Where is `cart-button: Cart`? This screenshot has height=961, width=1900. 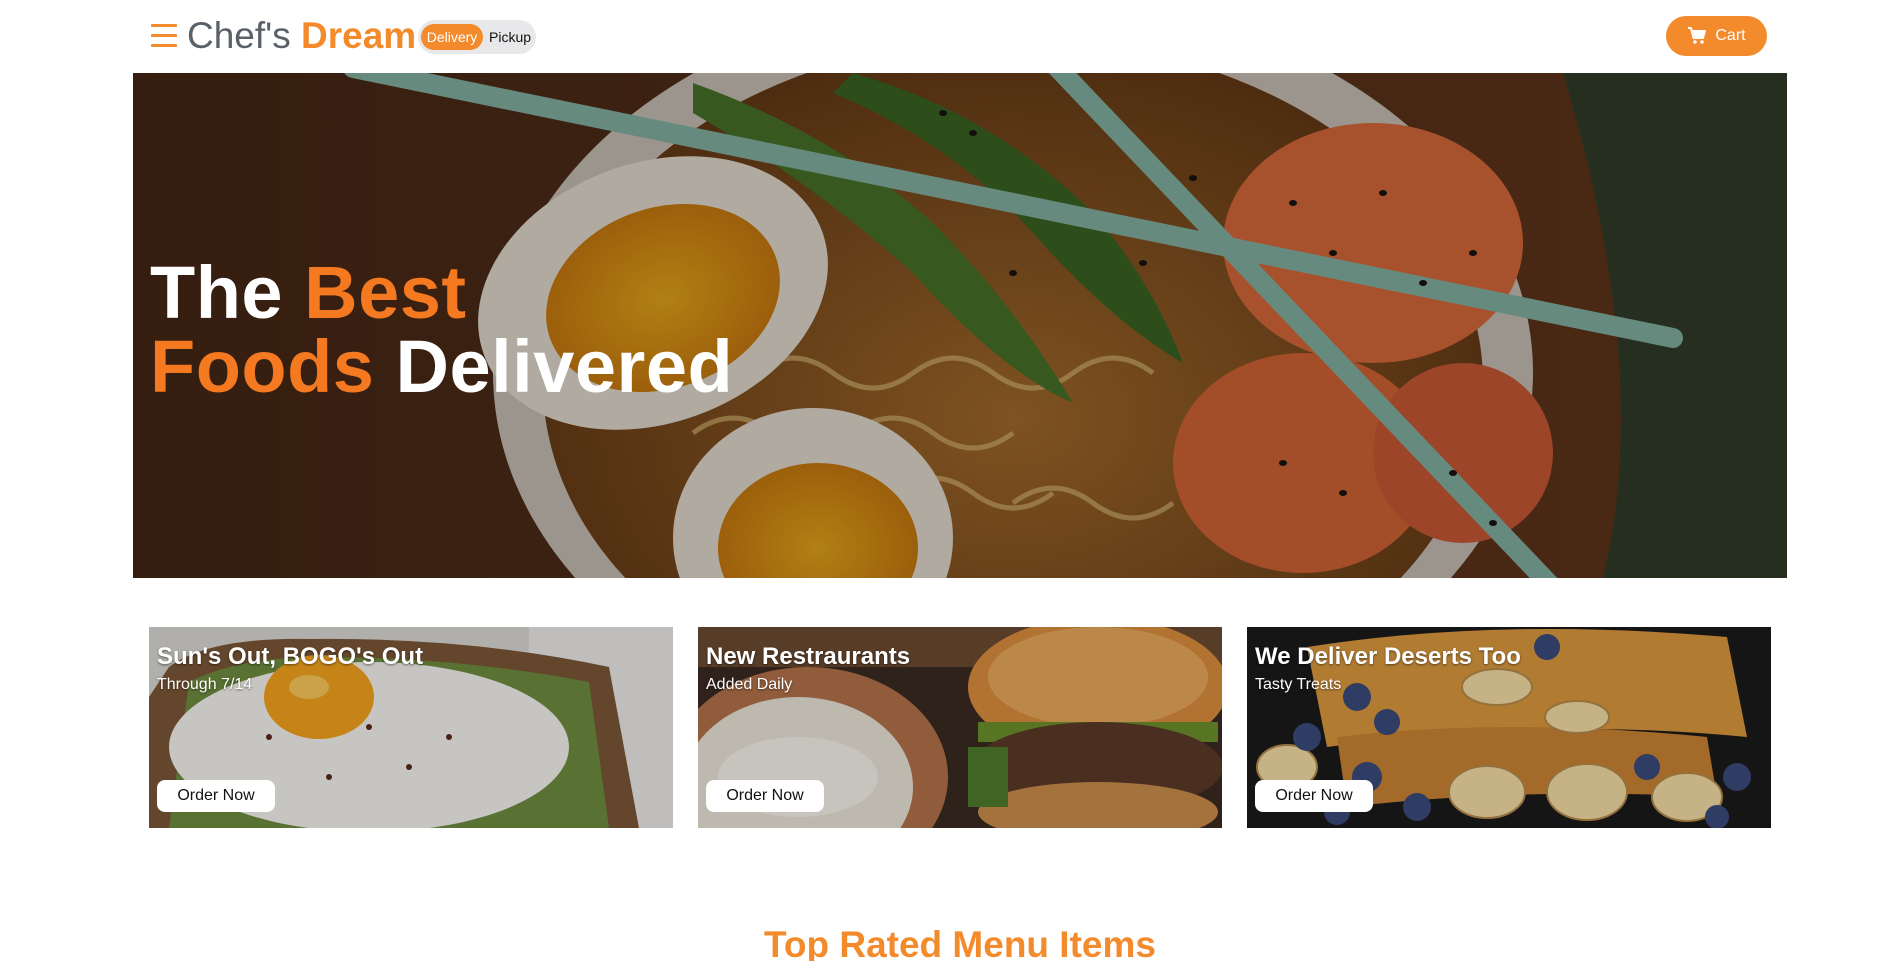 cart-button: Cart is located at coordinates (1716, 36).